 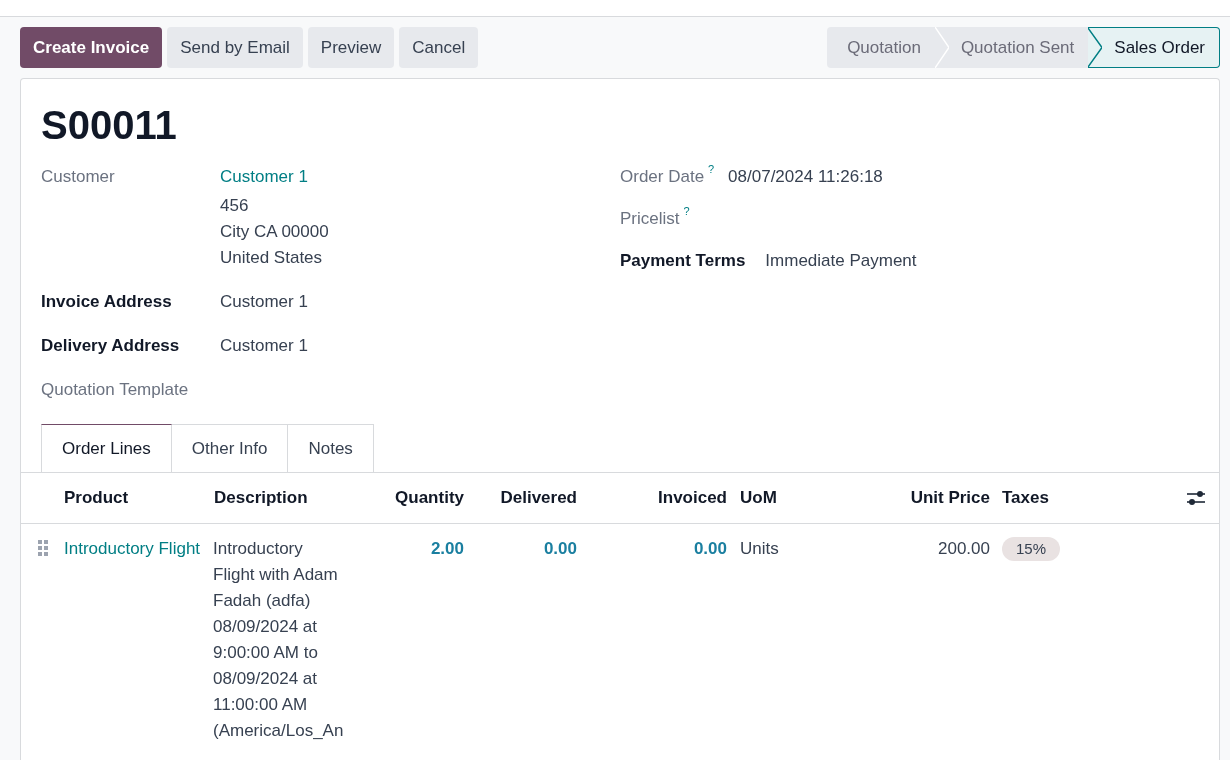 What do you see at coordinates (282, 498) in the screenshot?
I see `column-header: Description` at bounding box center [282, 498].